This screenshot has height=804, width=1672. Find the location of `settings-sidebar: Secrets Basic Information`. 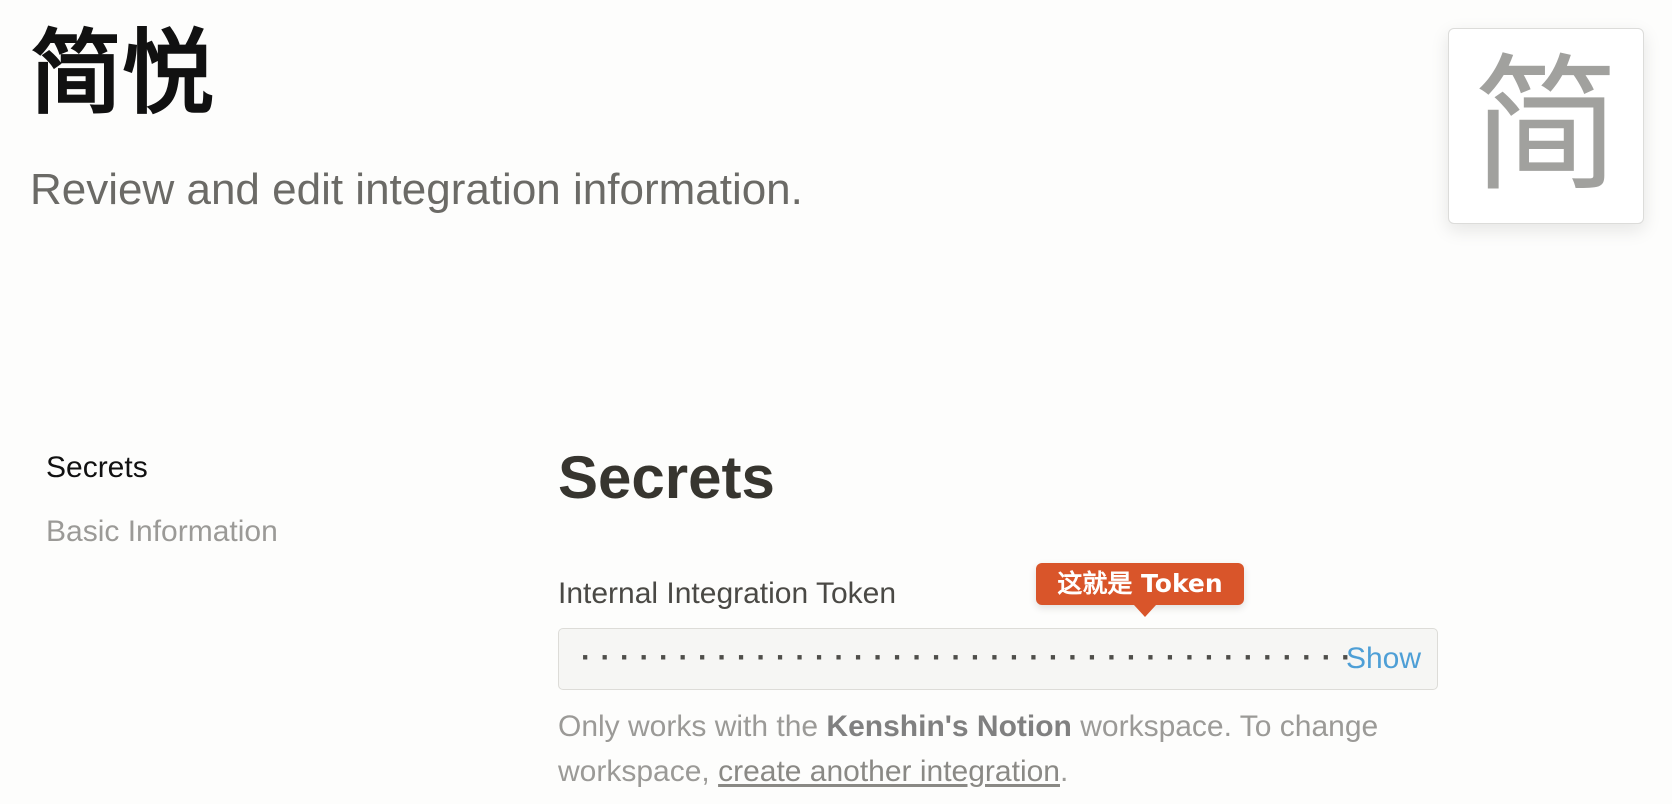

settings-sidebar: Secrets Basic Information is located at coordinates (162, 512).